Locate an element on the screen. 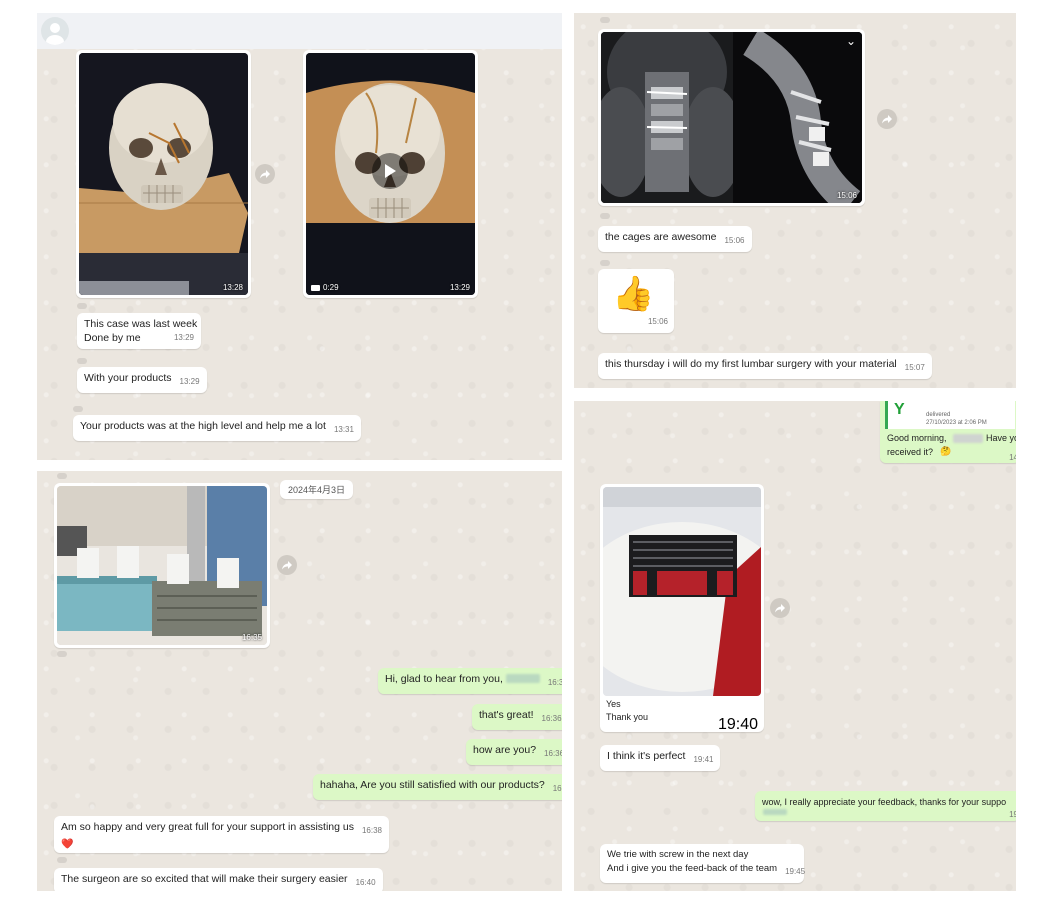 Image resolution: width=1060 pixels, height=924 pixels. skull-ct-scan-image-1: 13:28 is located at coordinates (163, 174).